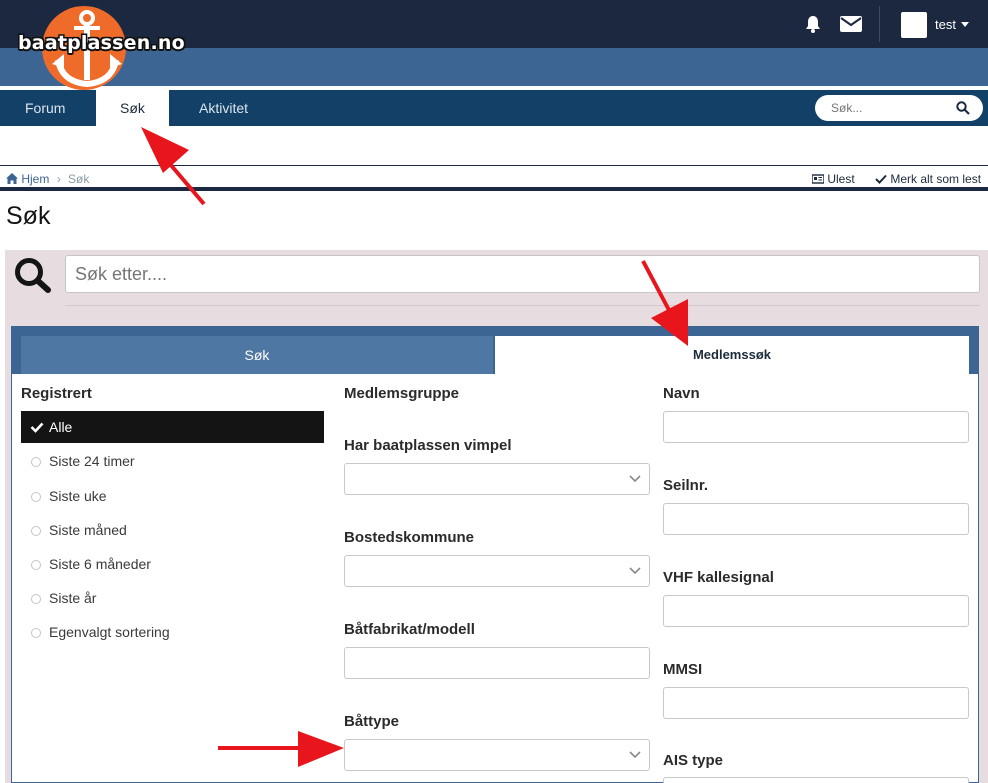 The width and height of the screenshot is (988, 783). I want to click on registered-option: Siste måned, so click(79, 530).